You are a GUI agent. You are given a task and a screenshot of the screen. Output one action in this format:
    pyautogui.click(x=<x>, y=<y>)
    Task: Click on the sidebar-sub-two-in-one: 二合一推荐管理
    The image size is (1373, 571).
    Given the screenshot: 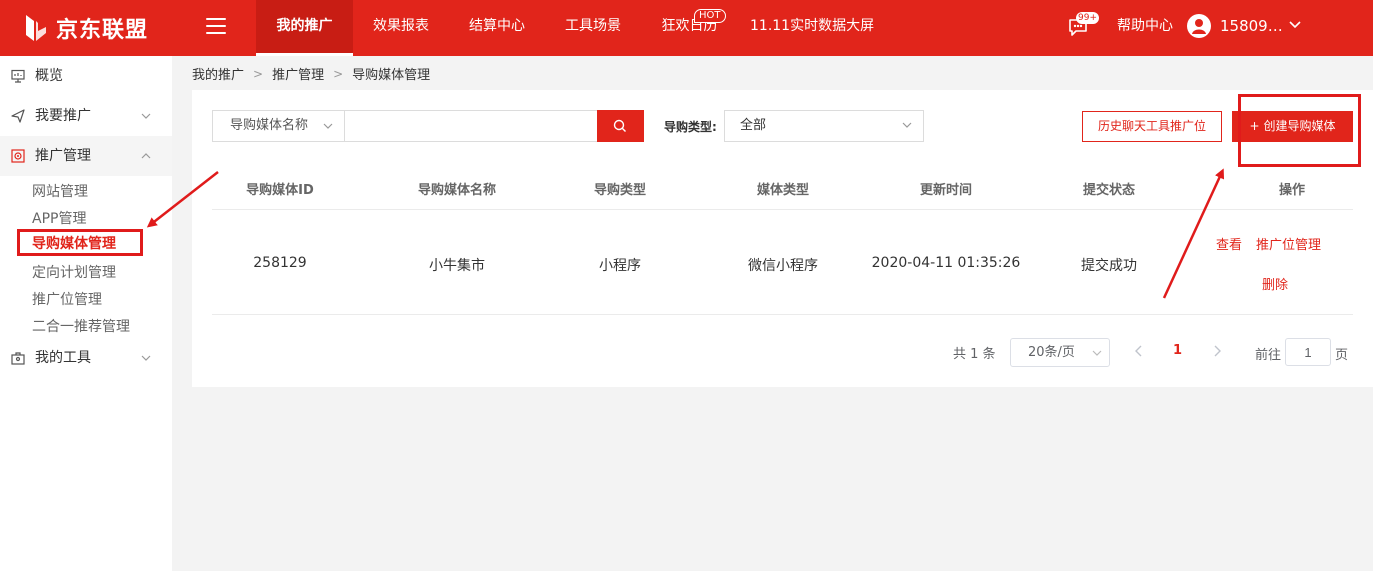 What is the action you would take?
    pyautogui.click(x=81, y=327)
    